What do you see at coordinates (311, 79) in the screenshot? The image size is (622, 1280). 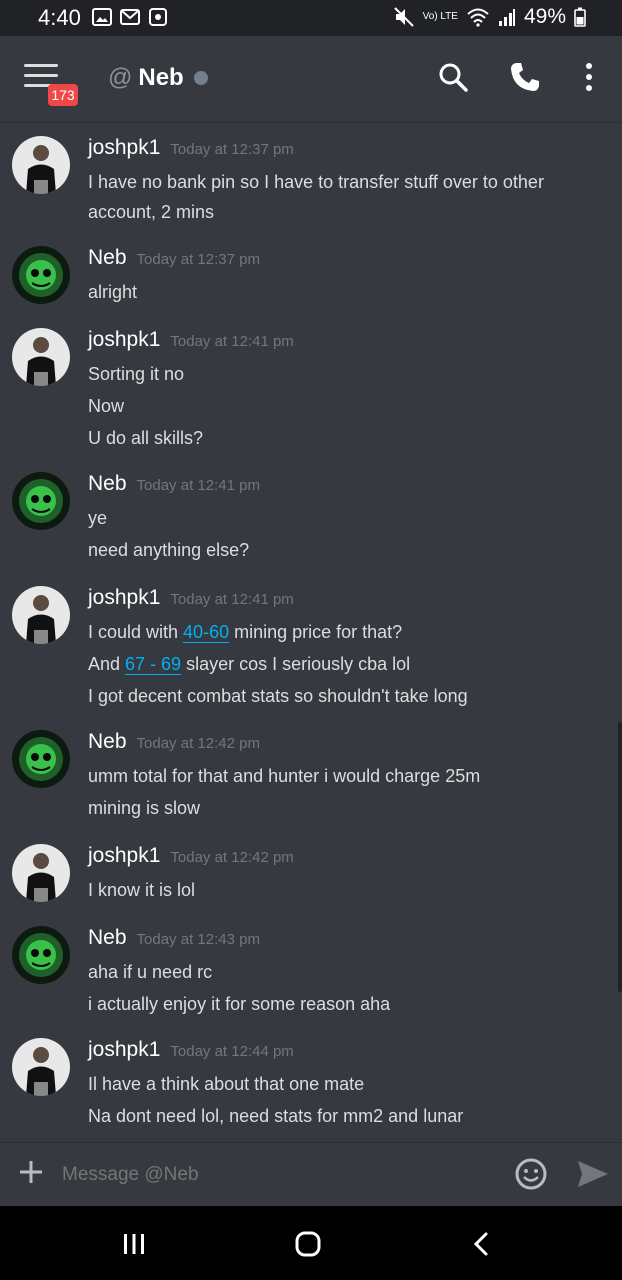 I see `channel-header: 173 @ Neb` at bounding box center [311, 79].